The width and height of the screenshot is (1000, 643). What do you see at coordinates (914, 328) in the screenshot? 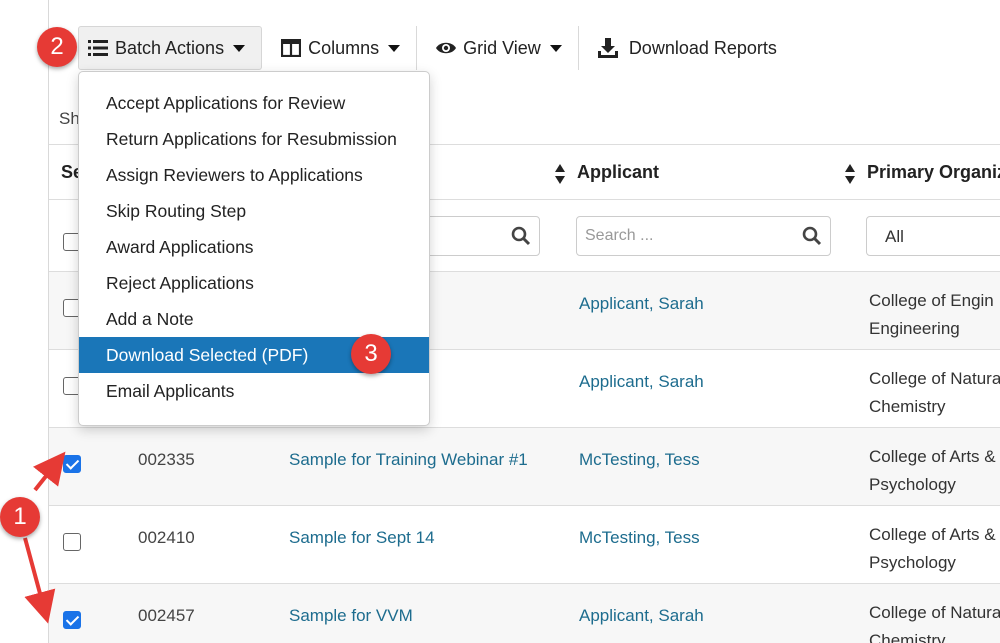
I see `organization-department: Engineering` at bounding box center [914, 328].